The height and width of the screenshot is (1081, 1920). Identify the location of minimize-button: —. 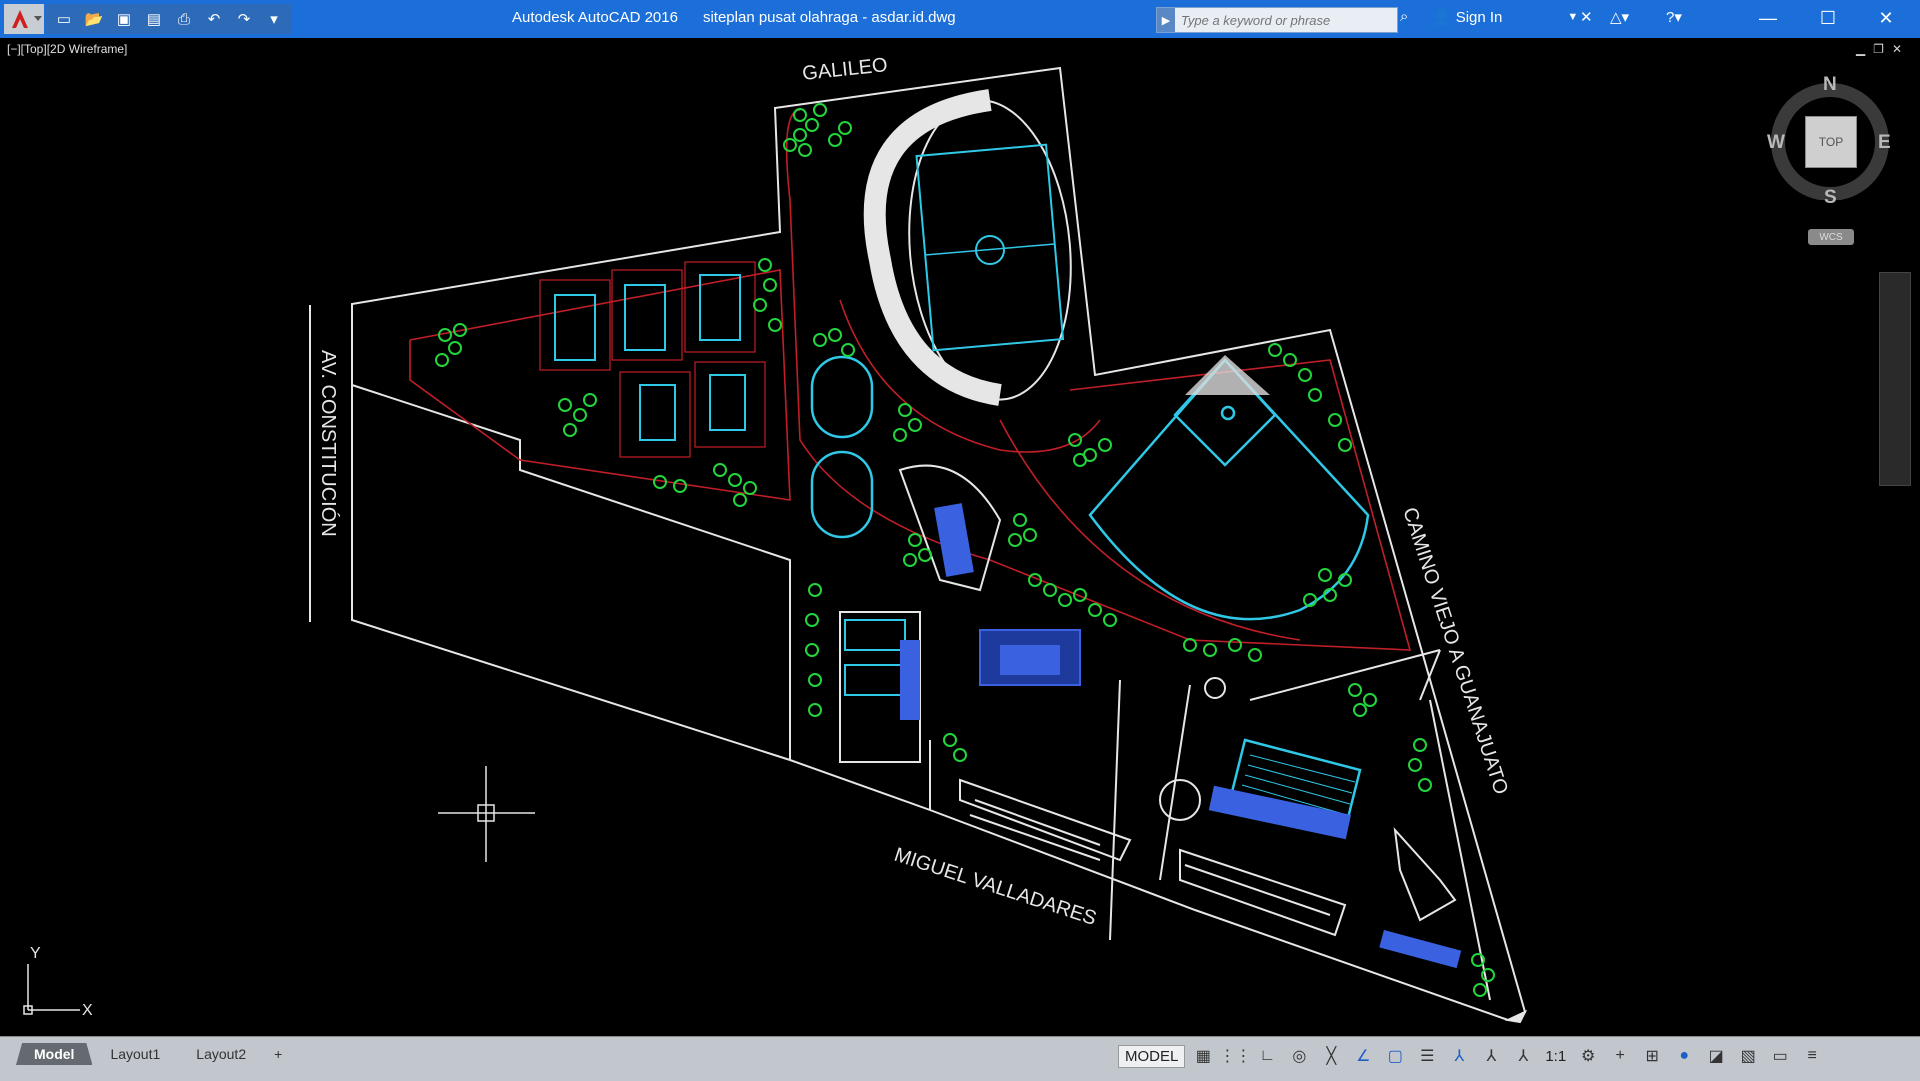
(1768, 18).